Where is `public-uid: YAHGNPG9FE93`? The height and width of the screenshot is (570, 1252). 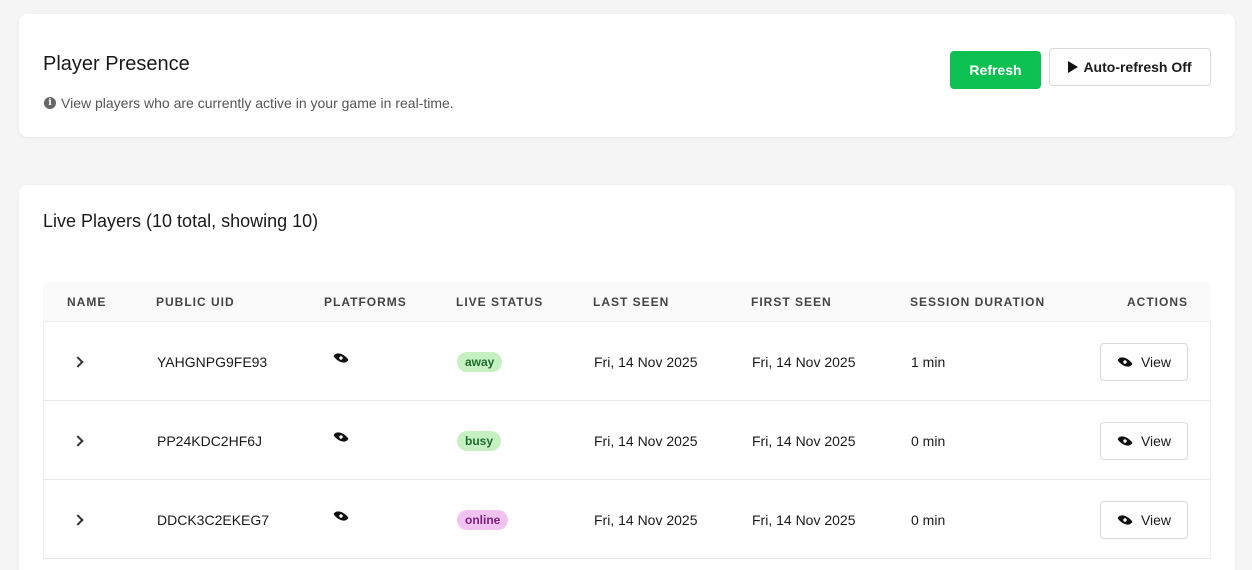
public-uid: YAHGNPG9FE93 is located at coordinates (212, 361).